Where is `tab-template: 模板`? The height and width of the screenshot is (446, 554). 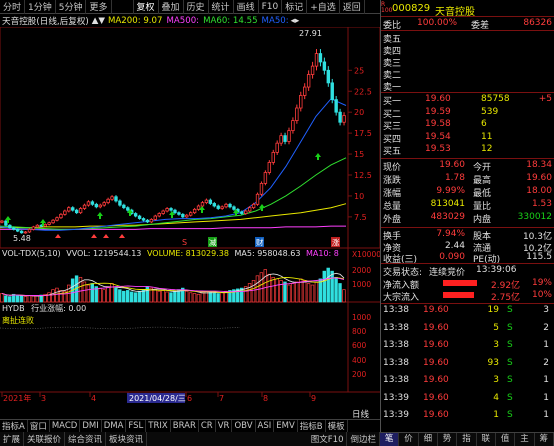 tab-template: 模板 is located at coordinates (337, 425).